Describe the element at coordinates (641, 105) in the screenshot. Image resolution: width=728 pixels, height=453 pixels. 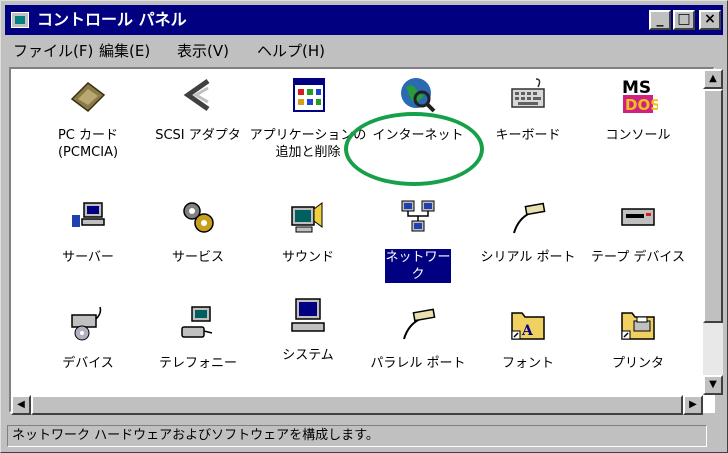
I see `svg-text: DOS` at that location.